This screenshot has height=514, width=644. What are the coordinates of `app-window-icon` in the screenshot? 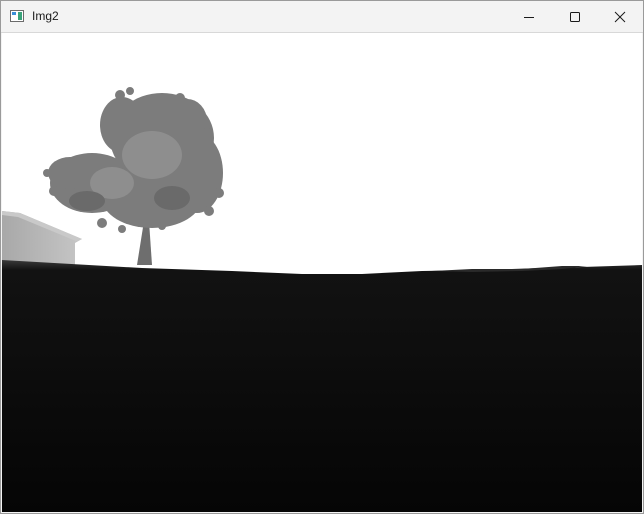 It's located at (17, 15).